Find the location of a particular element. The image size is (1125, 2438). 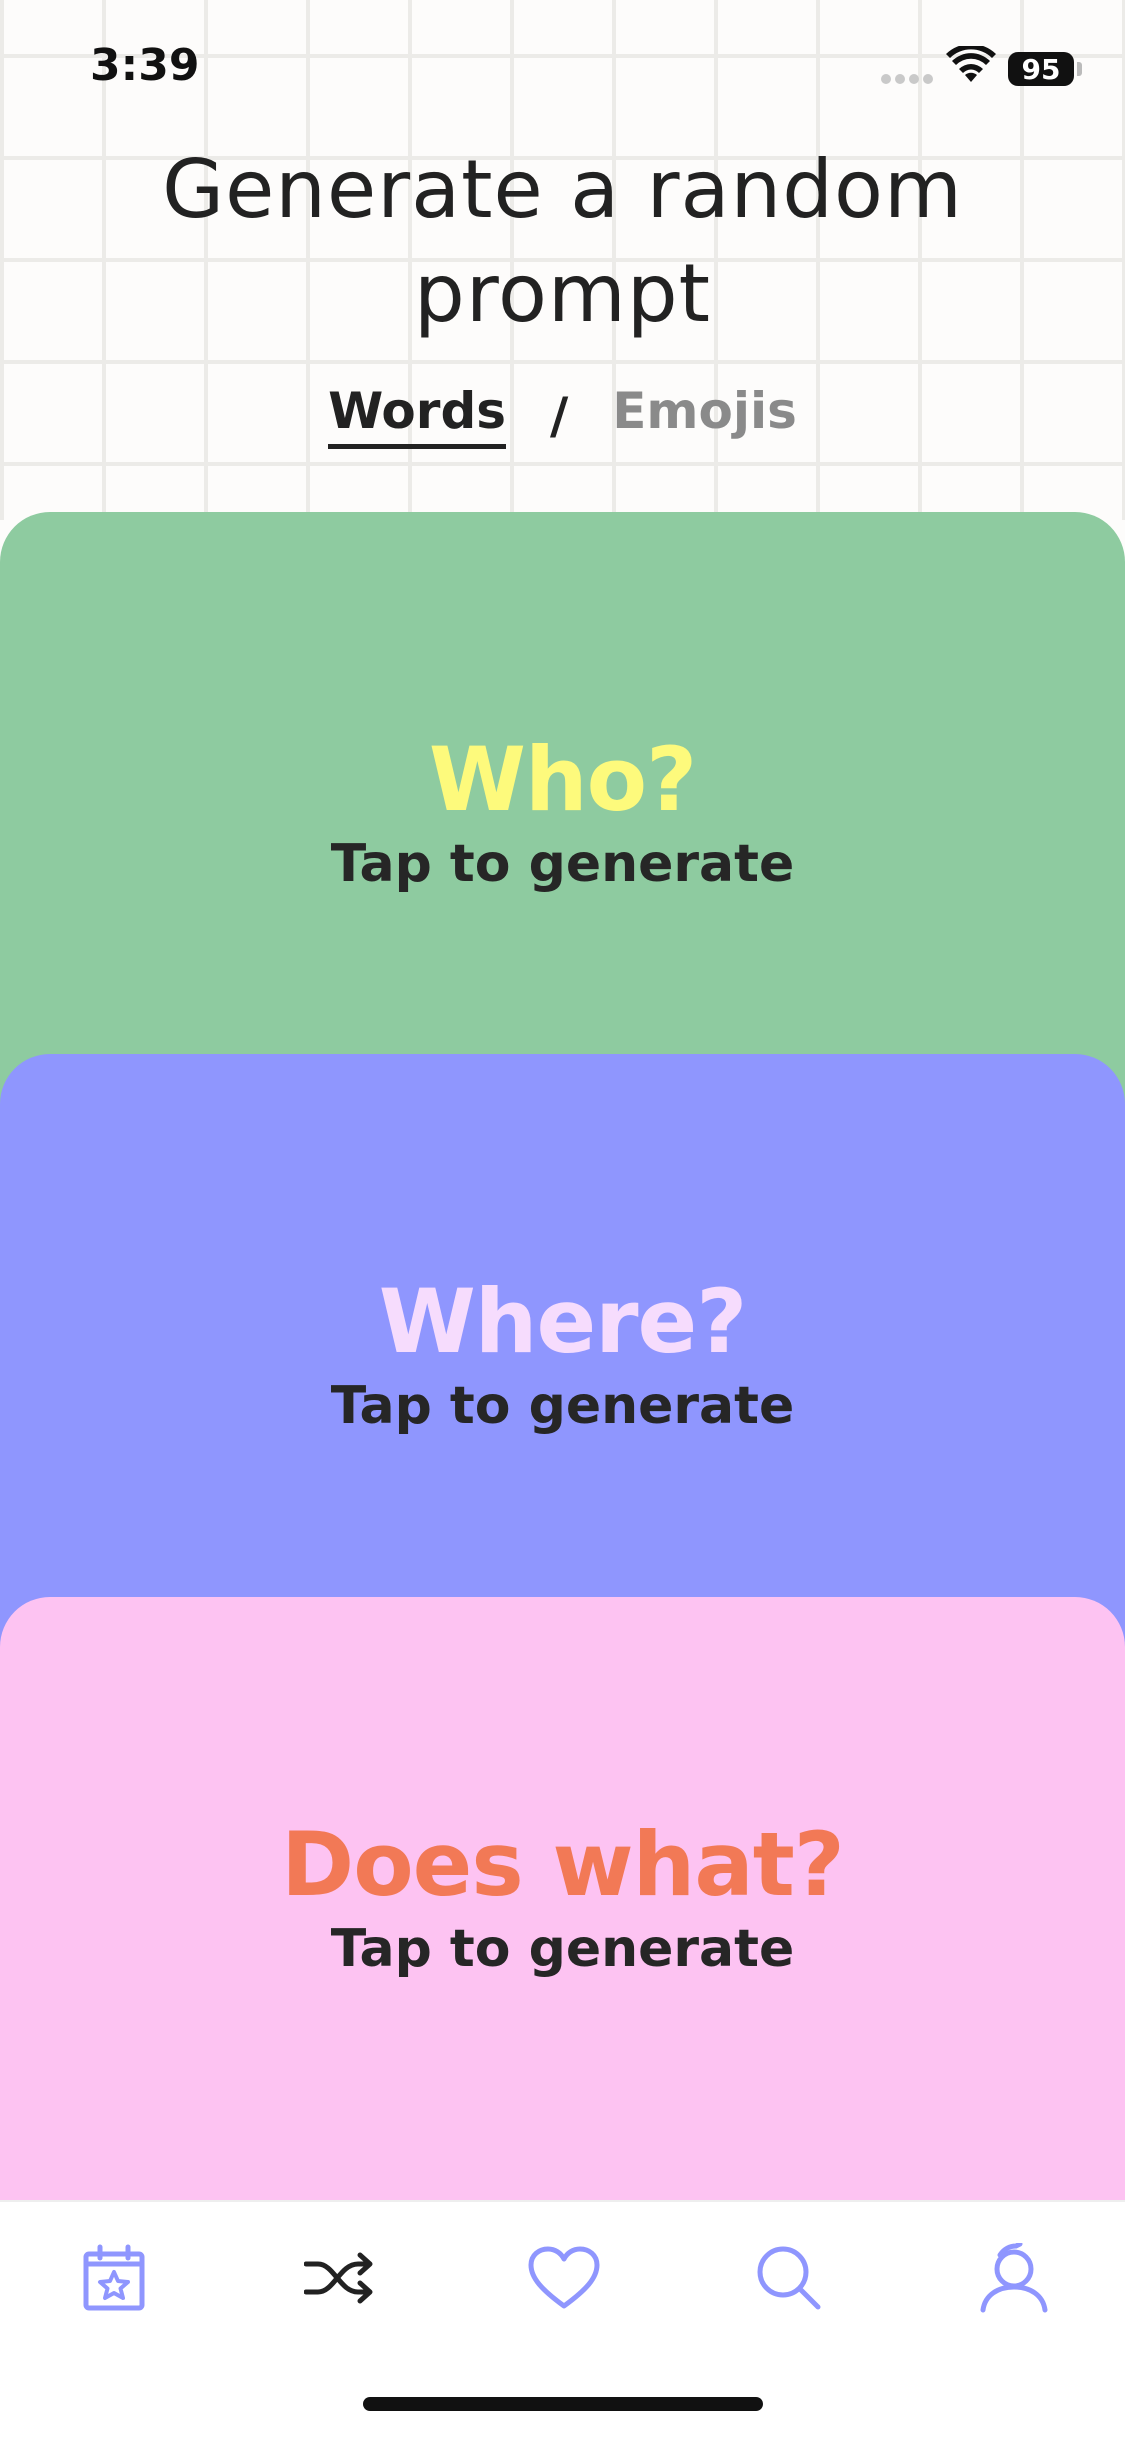

tab-words: Words is located at coordinates (417, 415).